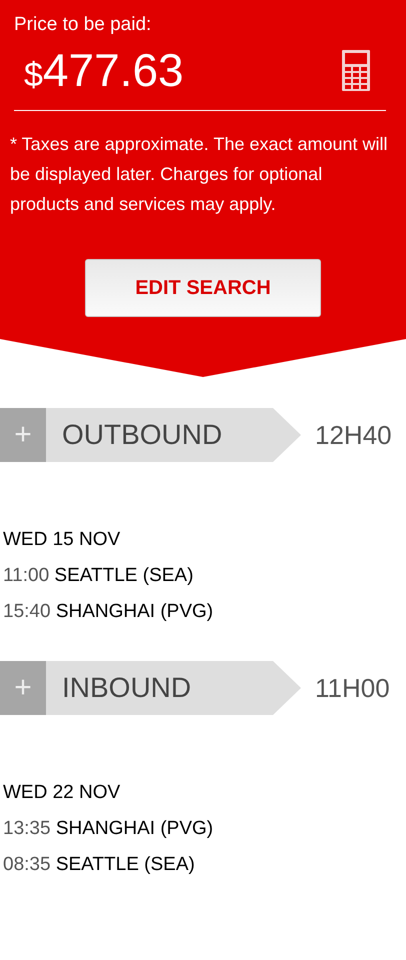 The image size is (406, 960). What do you see at coordinates (62, 793) in the screenshot?
I see `flight-date: WED 22 NOV` at bounding box center [62, 793].